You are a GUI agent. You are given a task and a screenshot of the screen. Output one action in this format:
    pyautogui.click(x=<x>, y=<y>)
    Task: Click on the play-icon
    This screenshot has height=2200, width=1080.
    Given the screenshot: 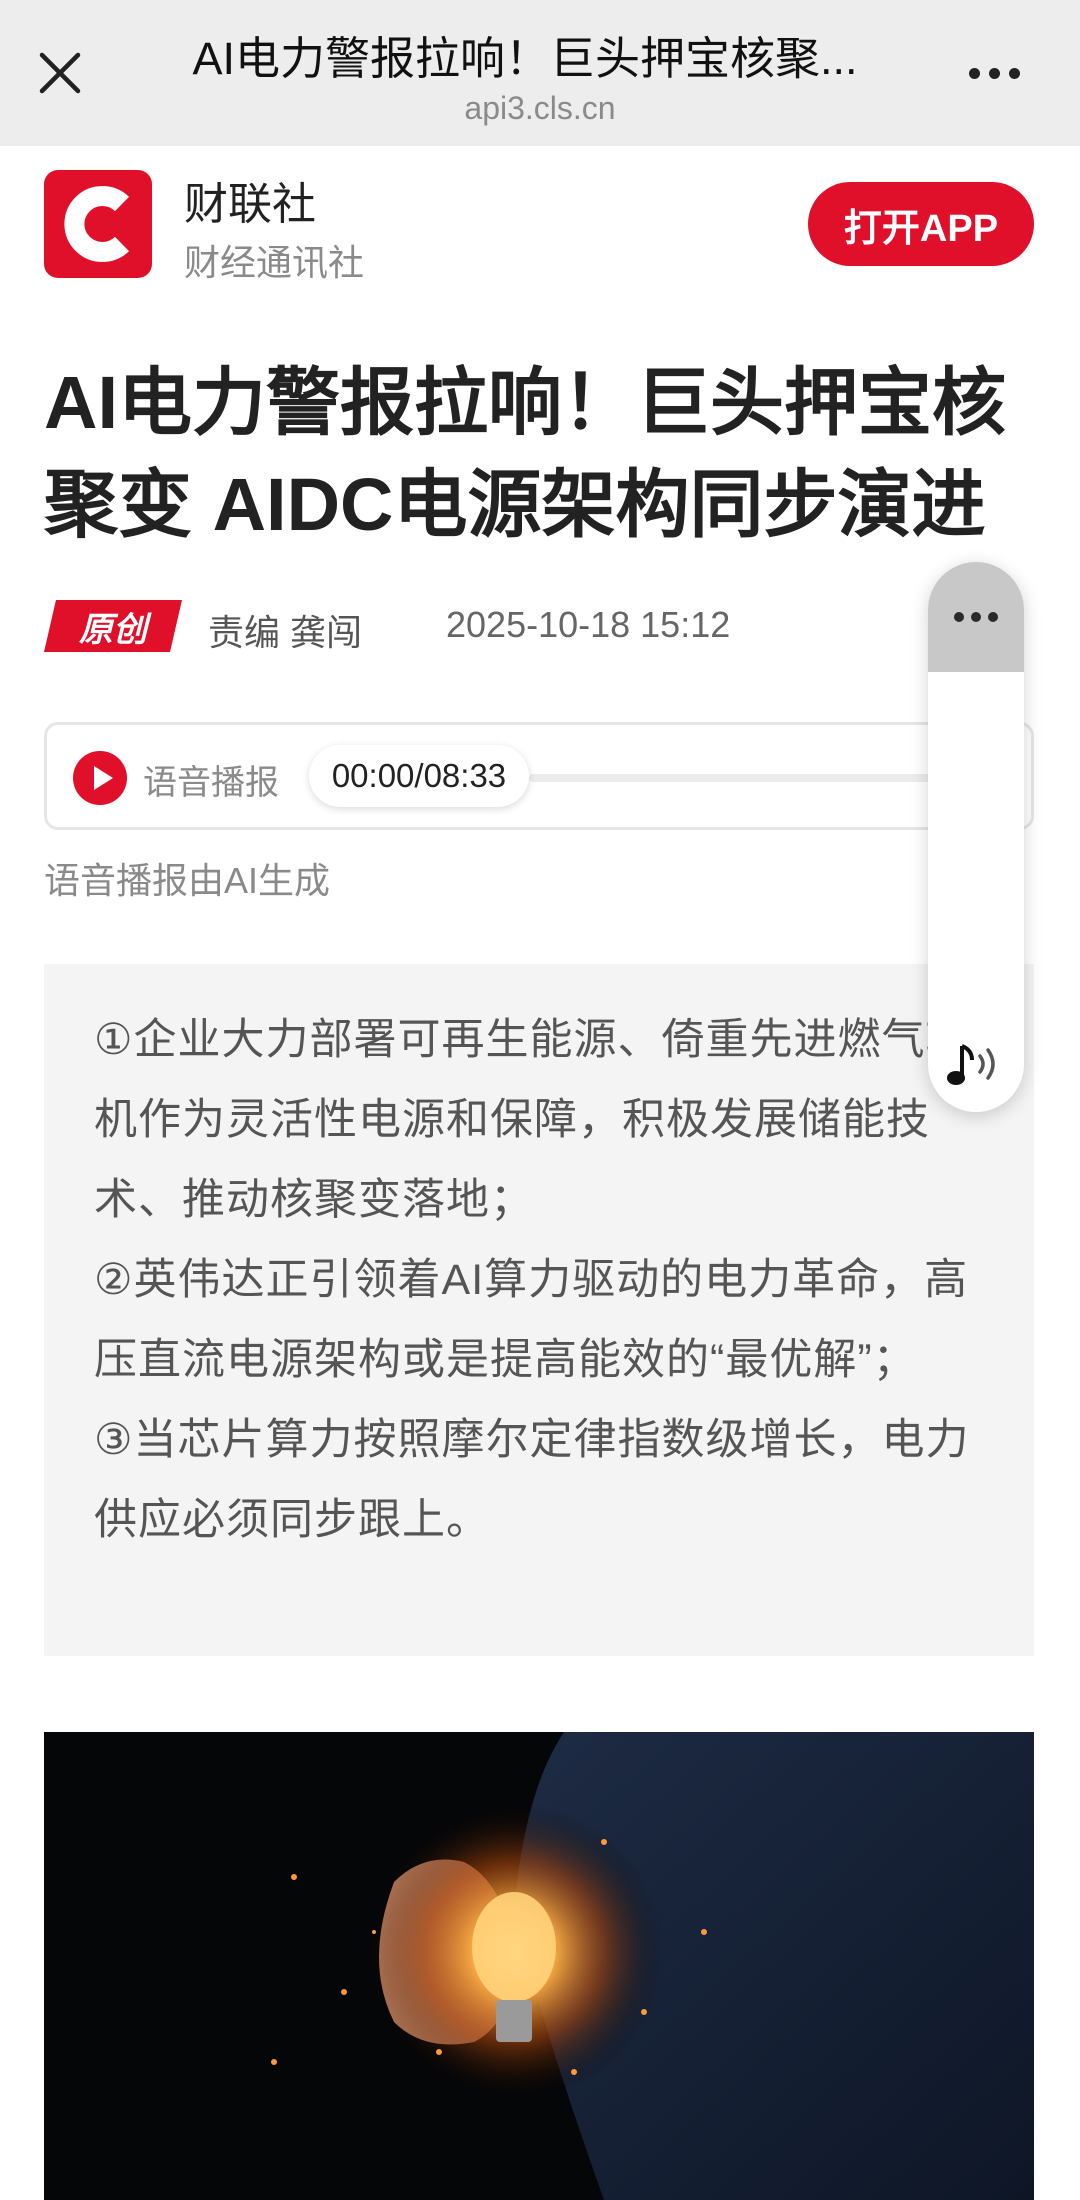 What is the action you would take?
    pyautogui.click(x=103, y=778)
    